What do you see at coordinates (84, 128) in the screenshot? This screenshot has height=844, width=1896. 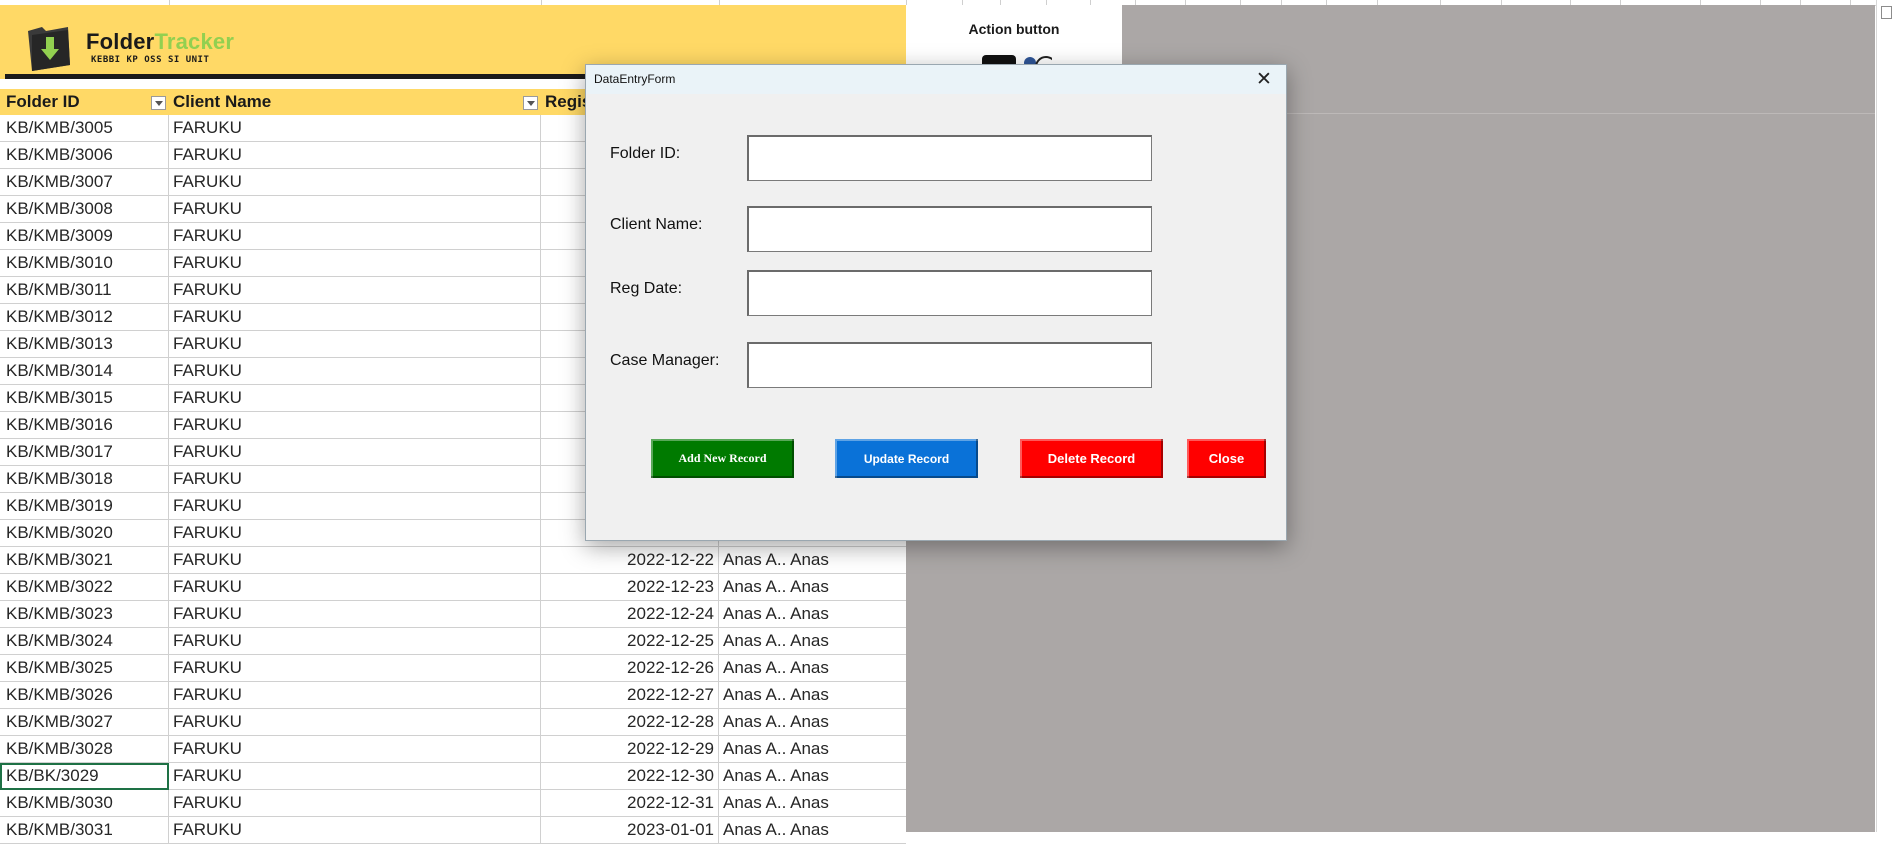 I see `folder-id-cell: KB/KMB/3005` at bounding box center [84, 128].